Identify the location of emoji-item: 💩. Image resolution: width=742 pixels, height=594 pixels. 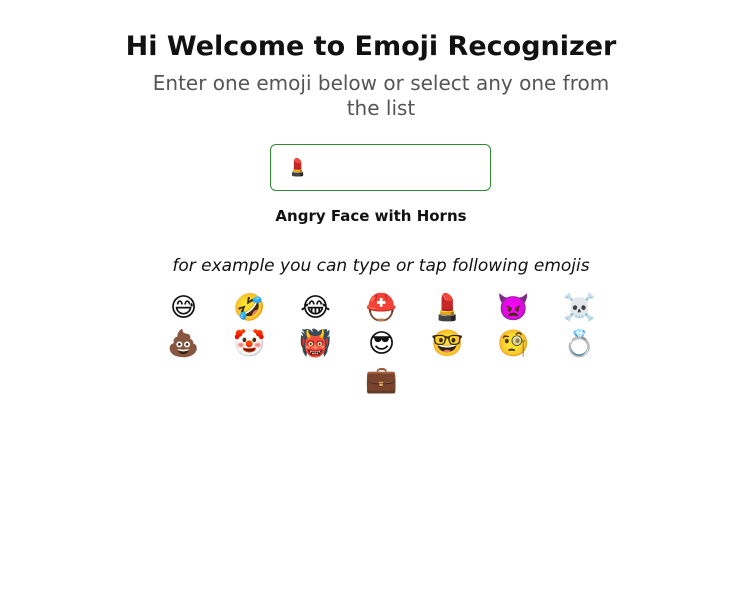
(184, 344).